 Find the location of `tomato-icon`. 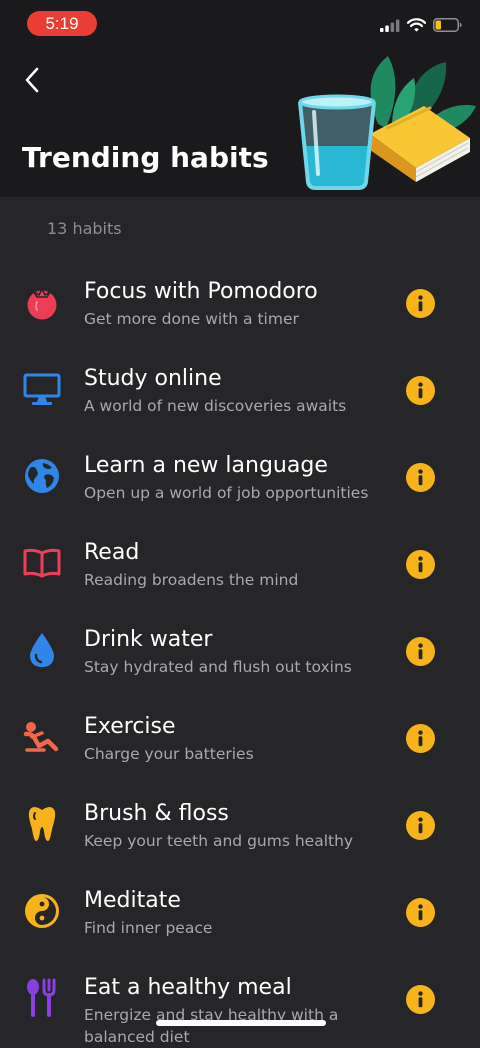

tomato-icon is located at coordinates (42, 302).